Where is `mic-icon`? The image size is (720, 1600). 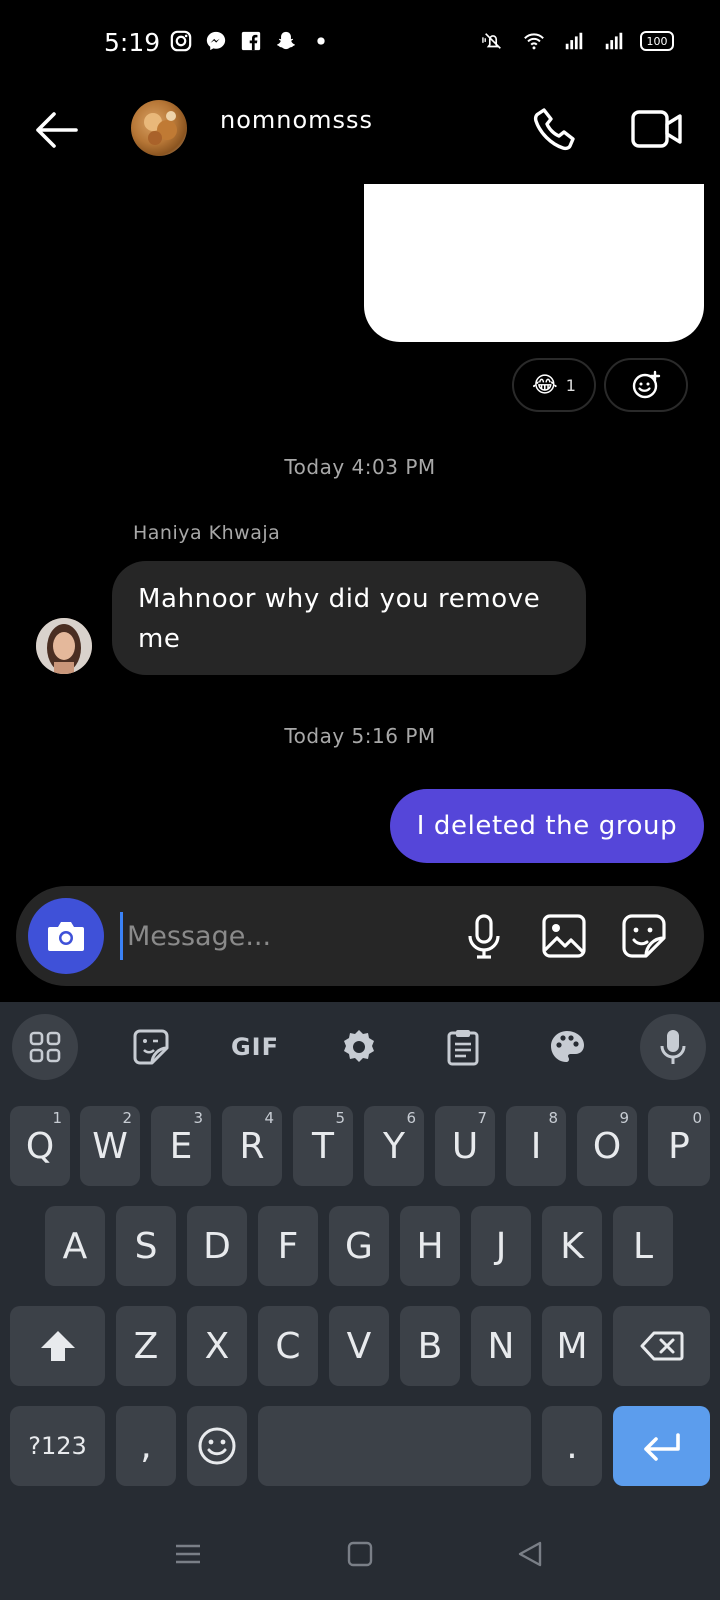
mic-icon is located at coordinates (673, 1047).